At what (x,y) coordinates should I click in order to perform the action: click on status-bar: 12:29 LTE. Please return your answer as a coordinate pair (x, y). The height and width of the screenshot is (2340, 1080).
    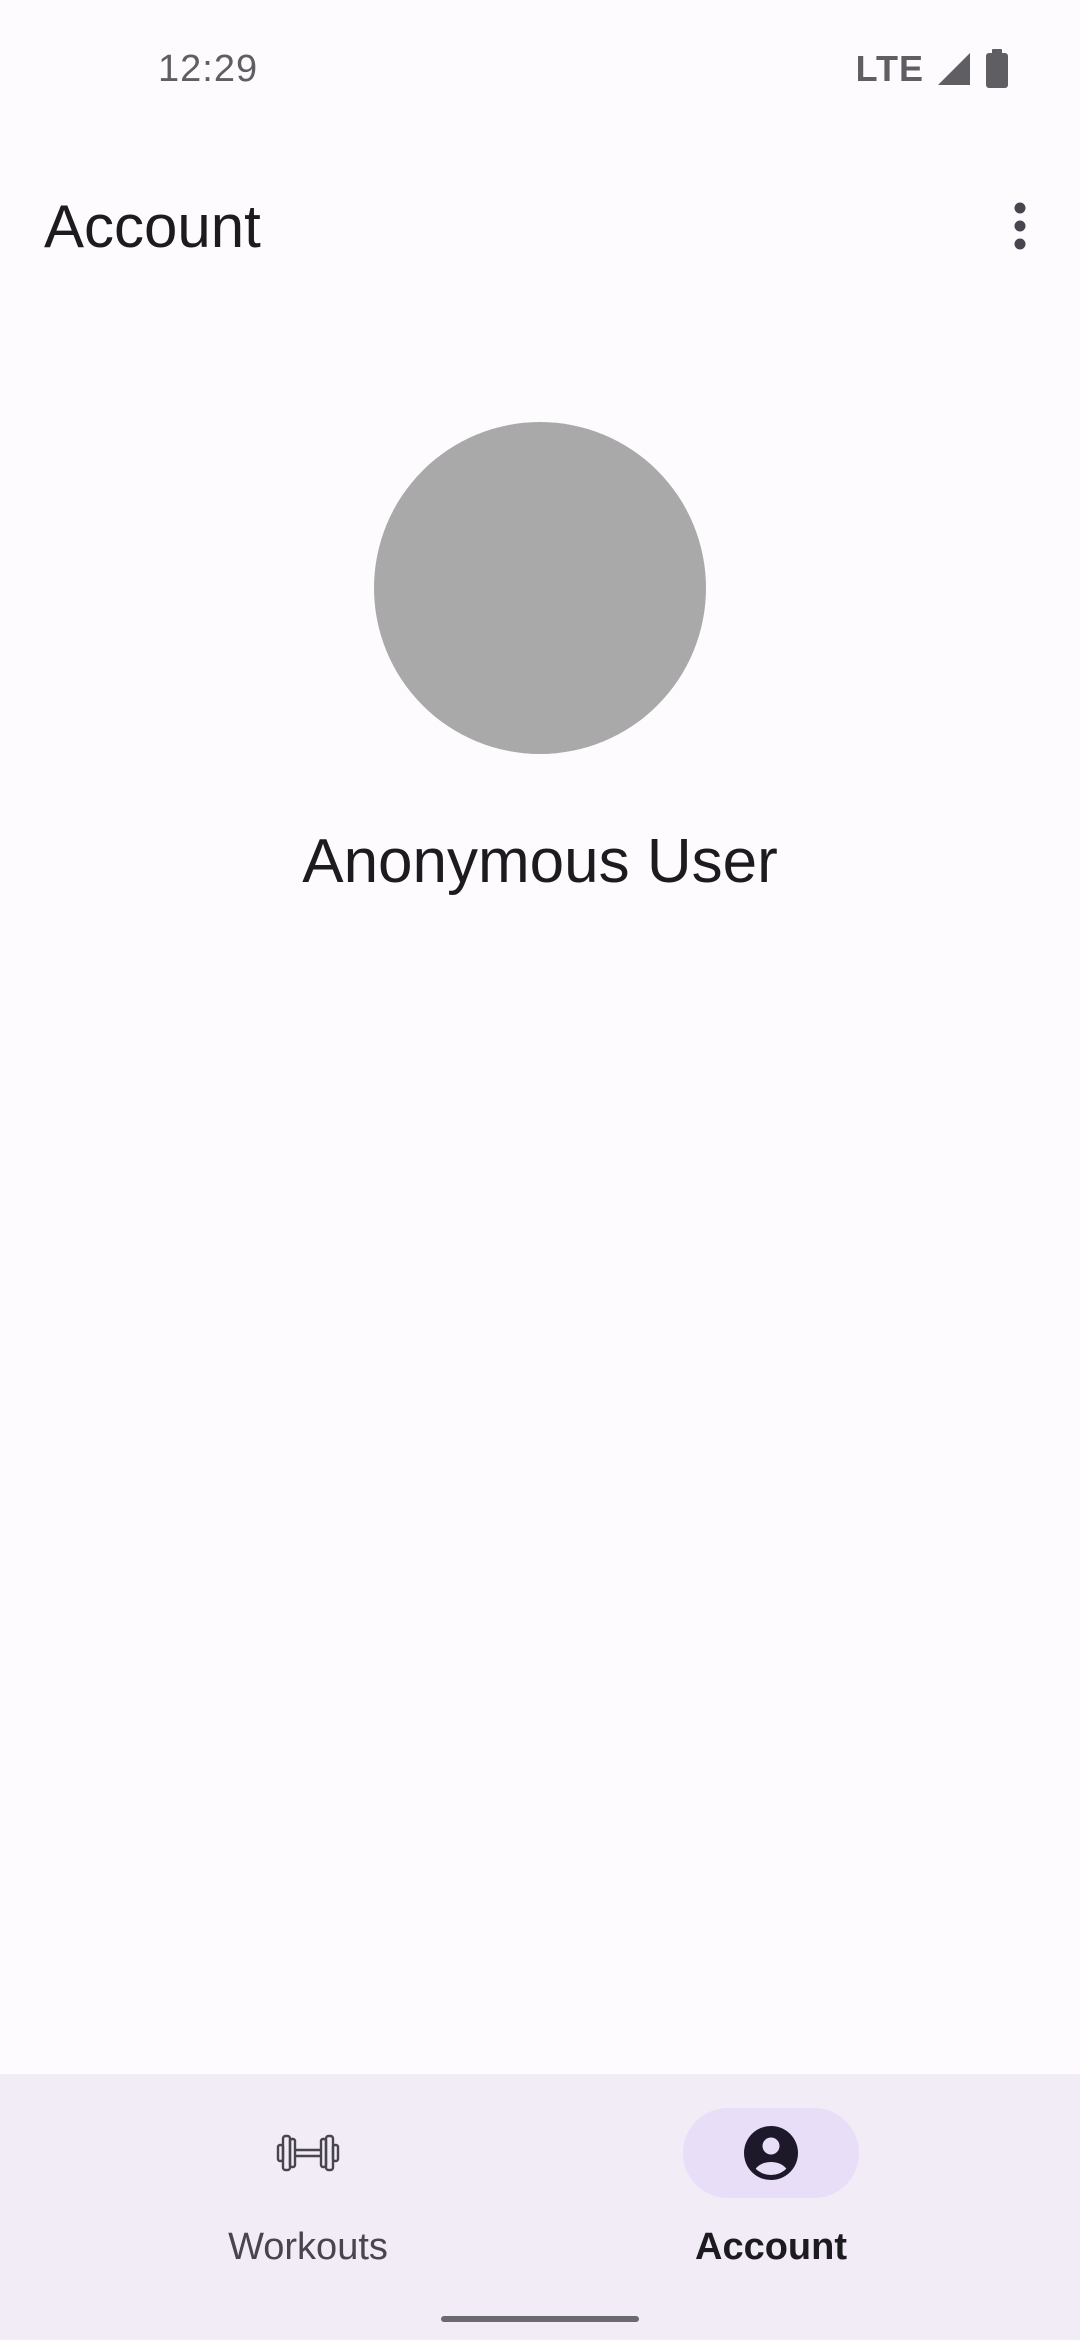
    Looking at the image, I should click on (540, 70).